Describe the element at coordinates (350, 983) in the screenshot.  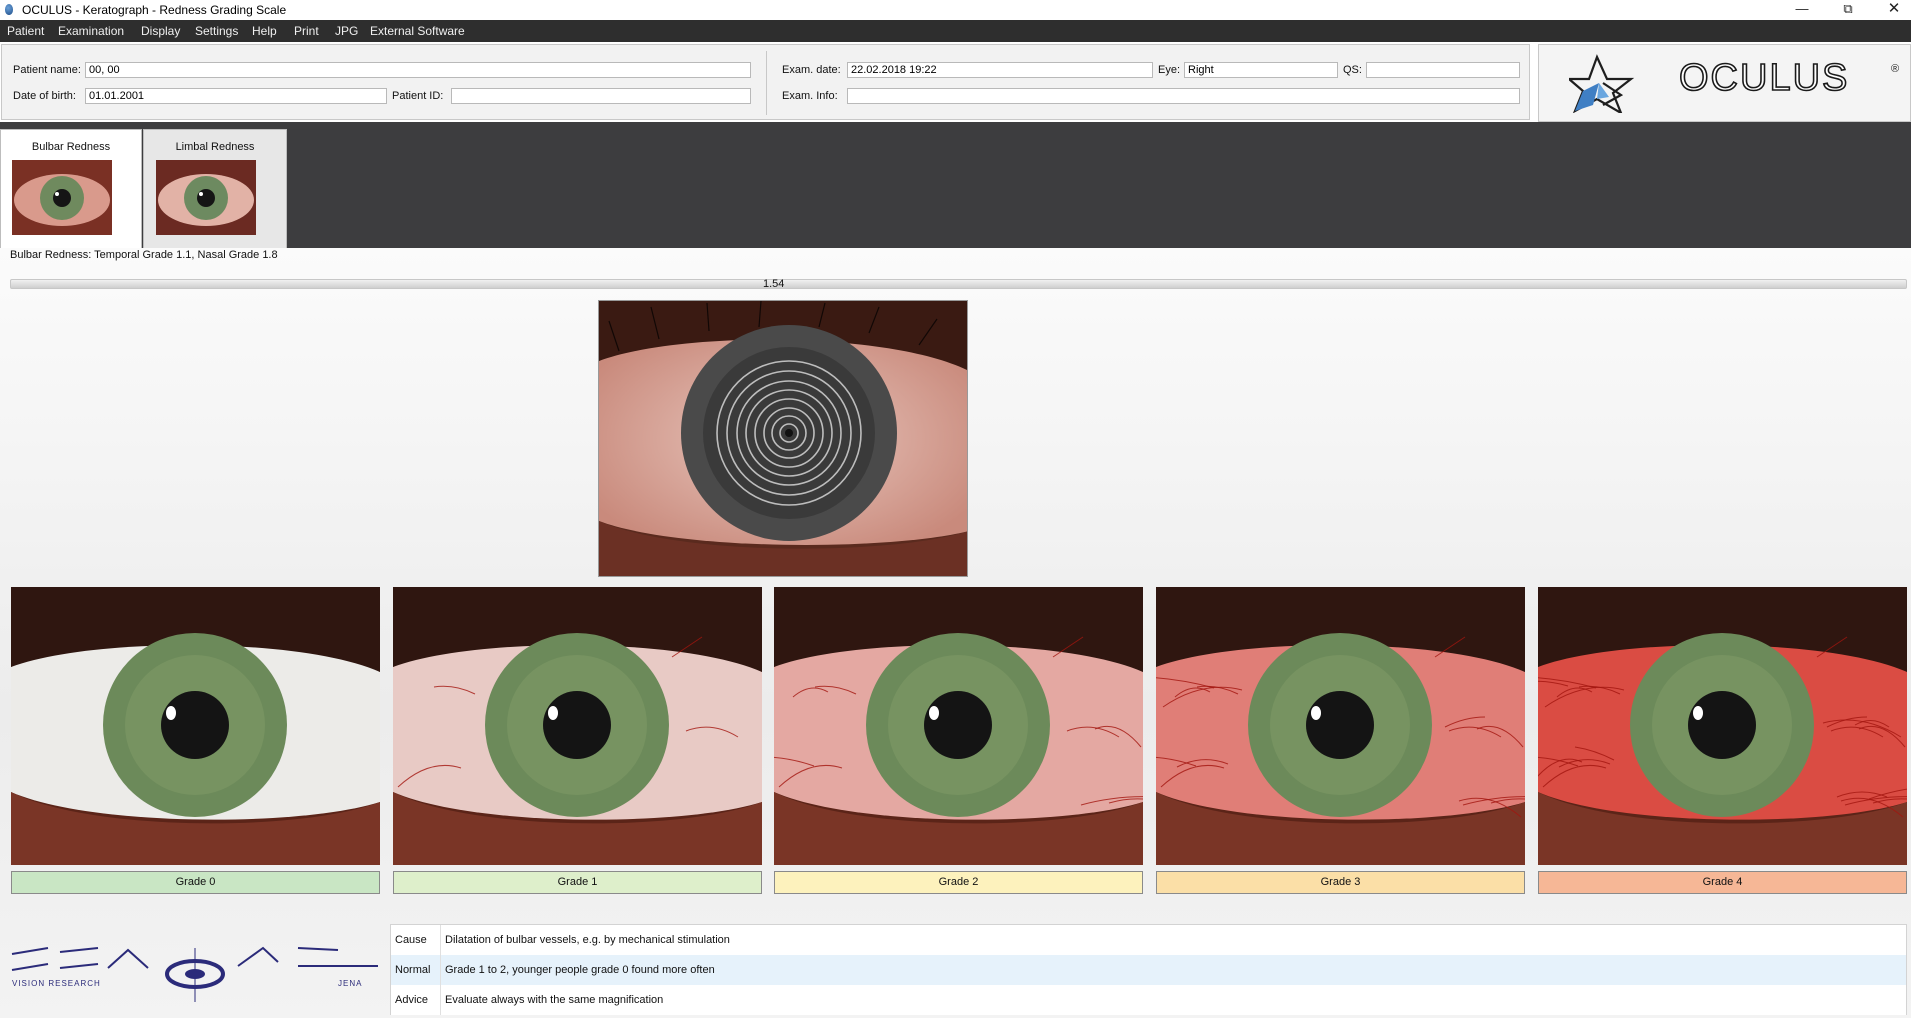
I see `jenvis-subtext-right: JENA` at that location.